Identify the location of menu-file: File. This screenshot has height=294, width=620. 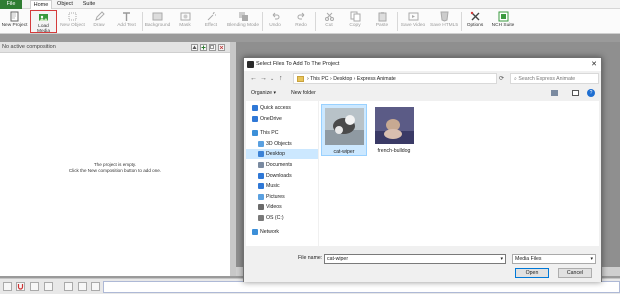
(11, 4).